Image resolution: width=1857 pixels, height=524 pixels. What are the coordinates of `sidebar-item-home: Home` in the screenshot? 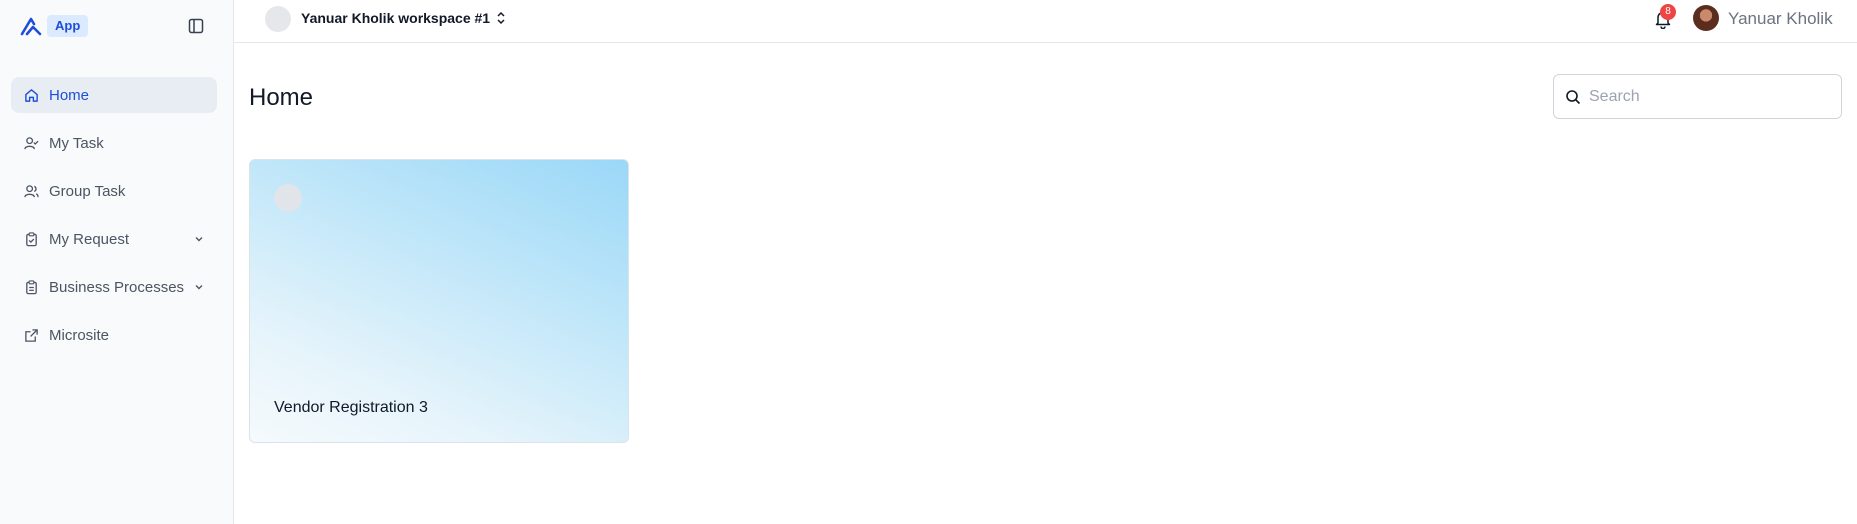 It's located at (114, 95).